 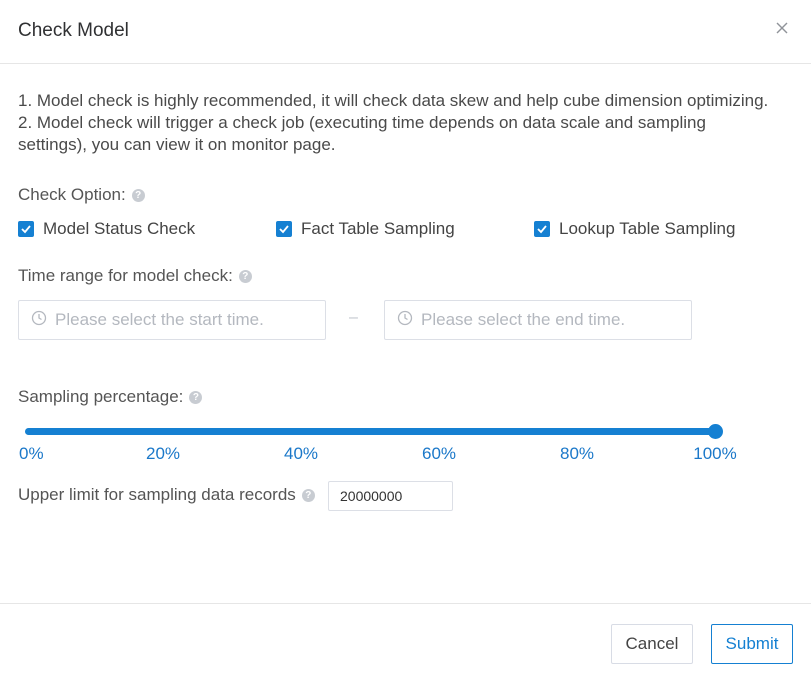 I want to click on upper-limit-label-text: Upper limit for sampling data records, so click(x=157, y=494).